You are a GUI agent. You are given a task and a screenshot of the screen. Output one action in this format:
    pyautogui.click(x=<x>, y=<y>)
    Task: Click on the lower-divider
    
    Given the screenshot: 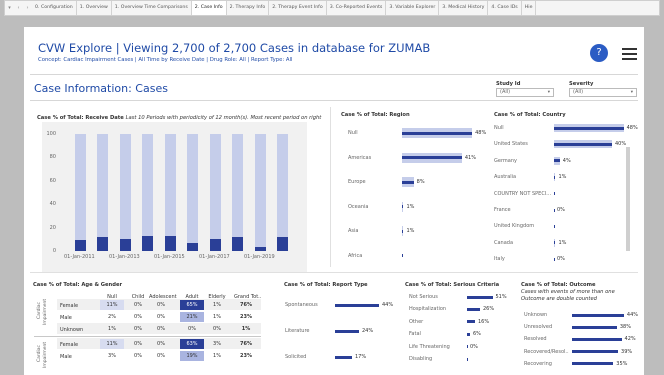 What is the action you would take?
    pyautogui.click(x=334, y=272)
    